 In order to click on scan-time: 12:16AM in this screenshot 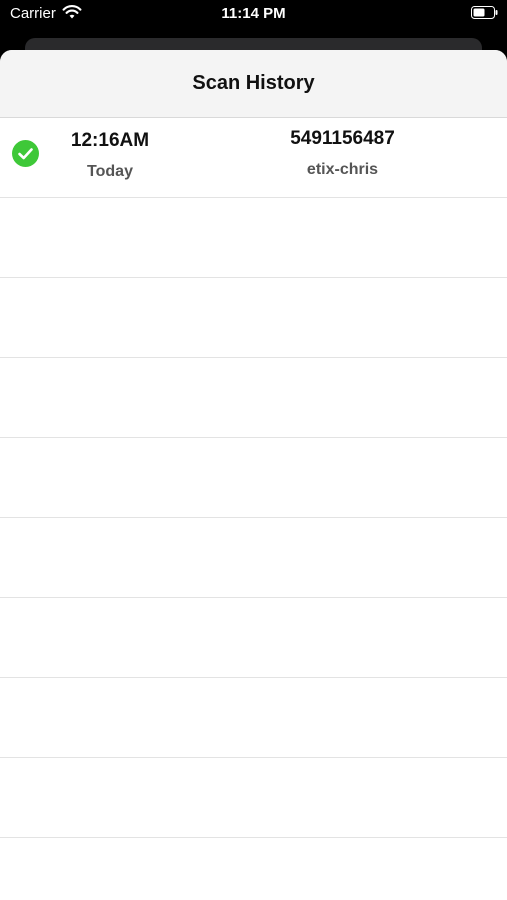, I will do `click(110, 140)`.